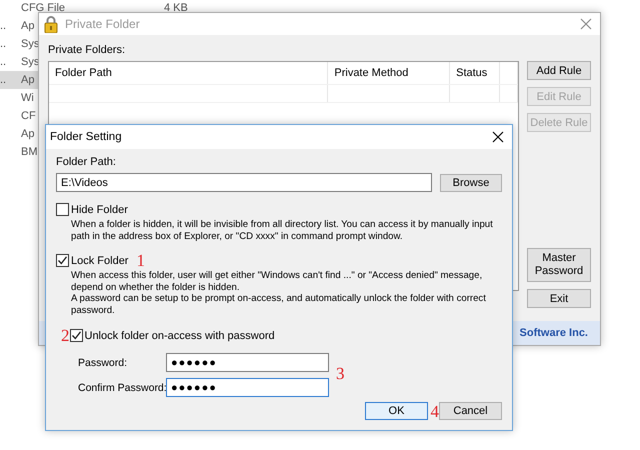  Describe the element at coordinates (28, 116) in the screenshot. I see `file-name: CF` at that location.